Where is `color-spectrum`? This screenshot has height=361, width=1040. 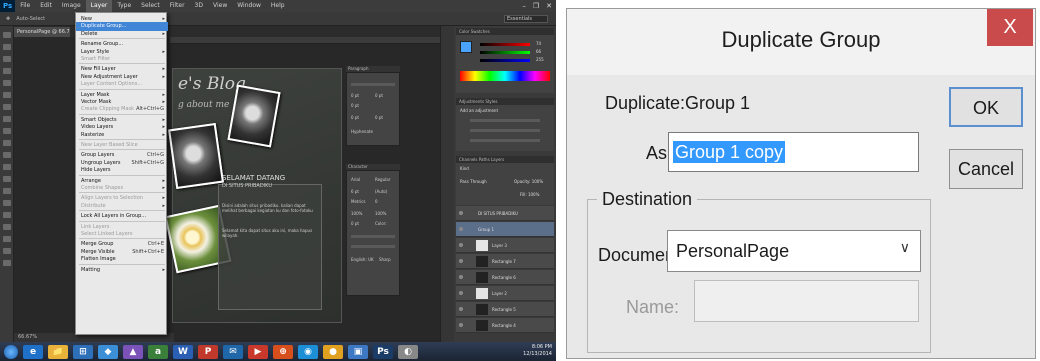
color-spectrum is located at coordinates (505, 76).